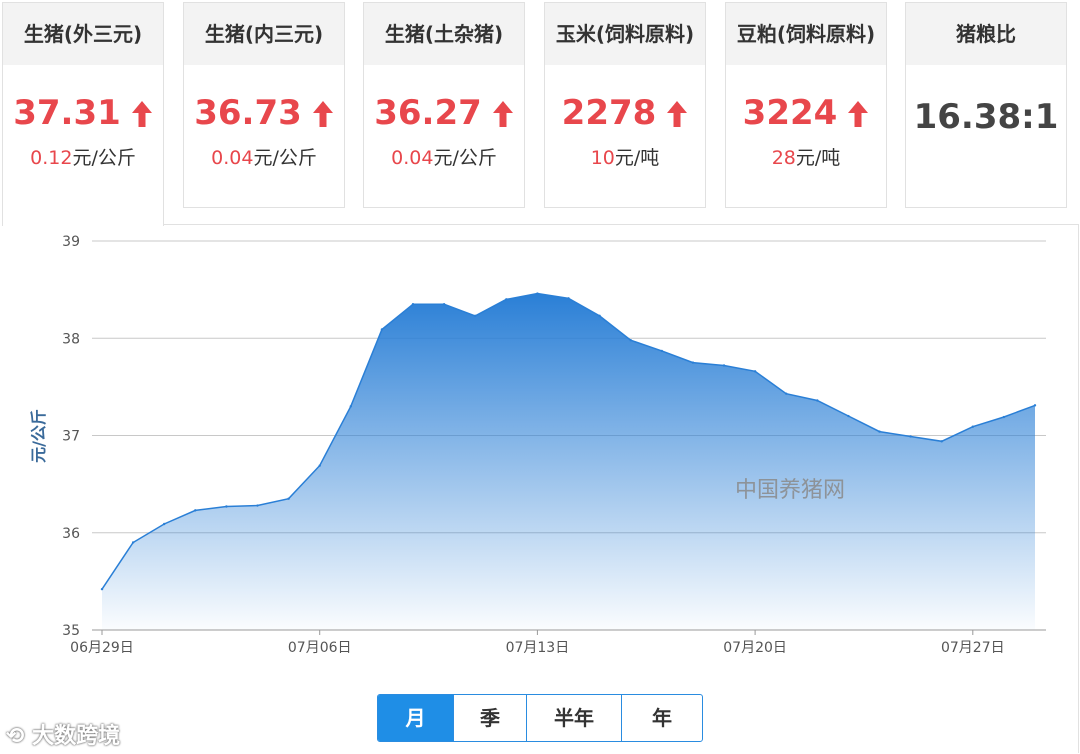 This screenshot has width=1080, height=754. Describe the element at coordinates (986, 34) in the screenshot. I see `card-title: 猪粮比` at that location.